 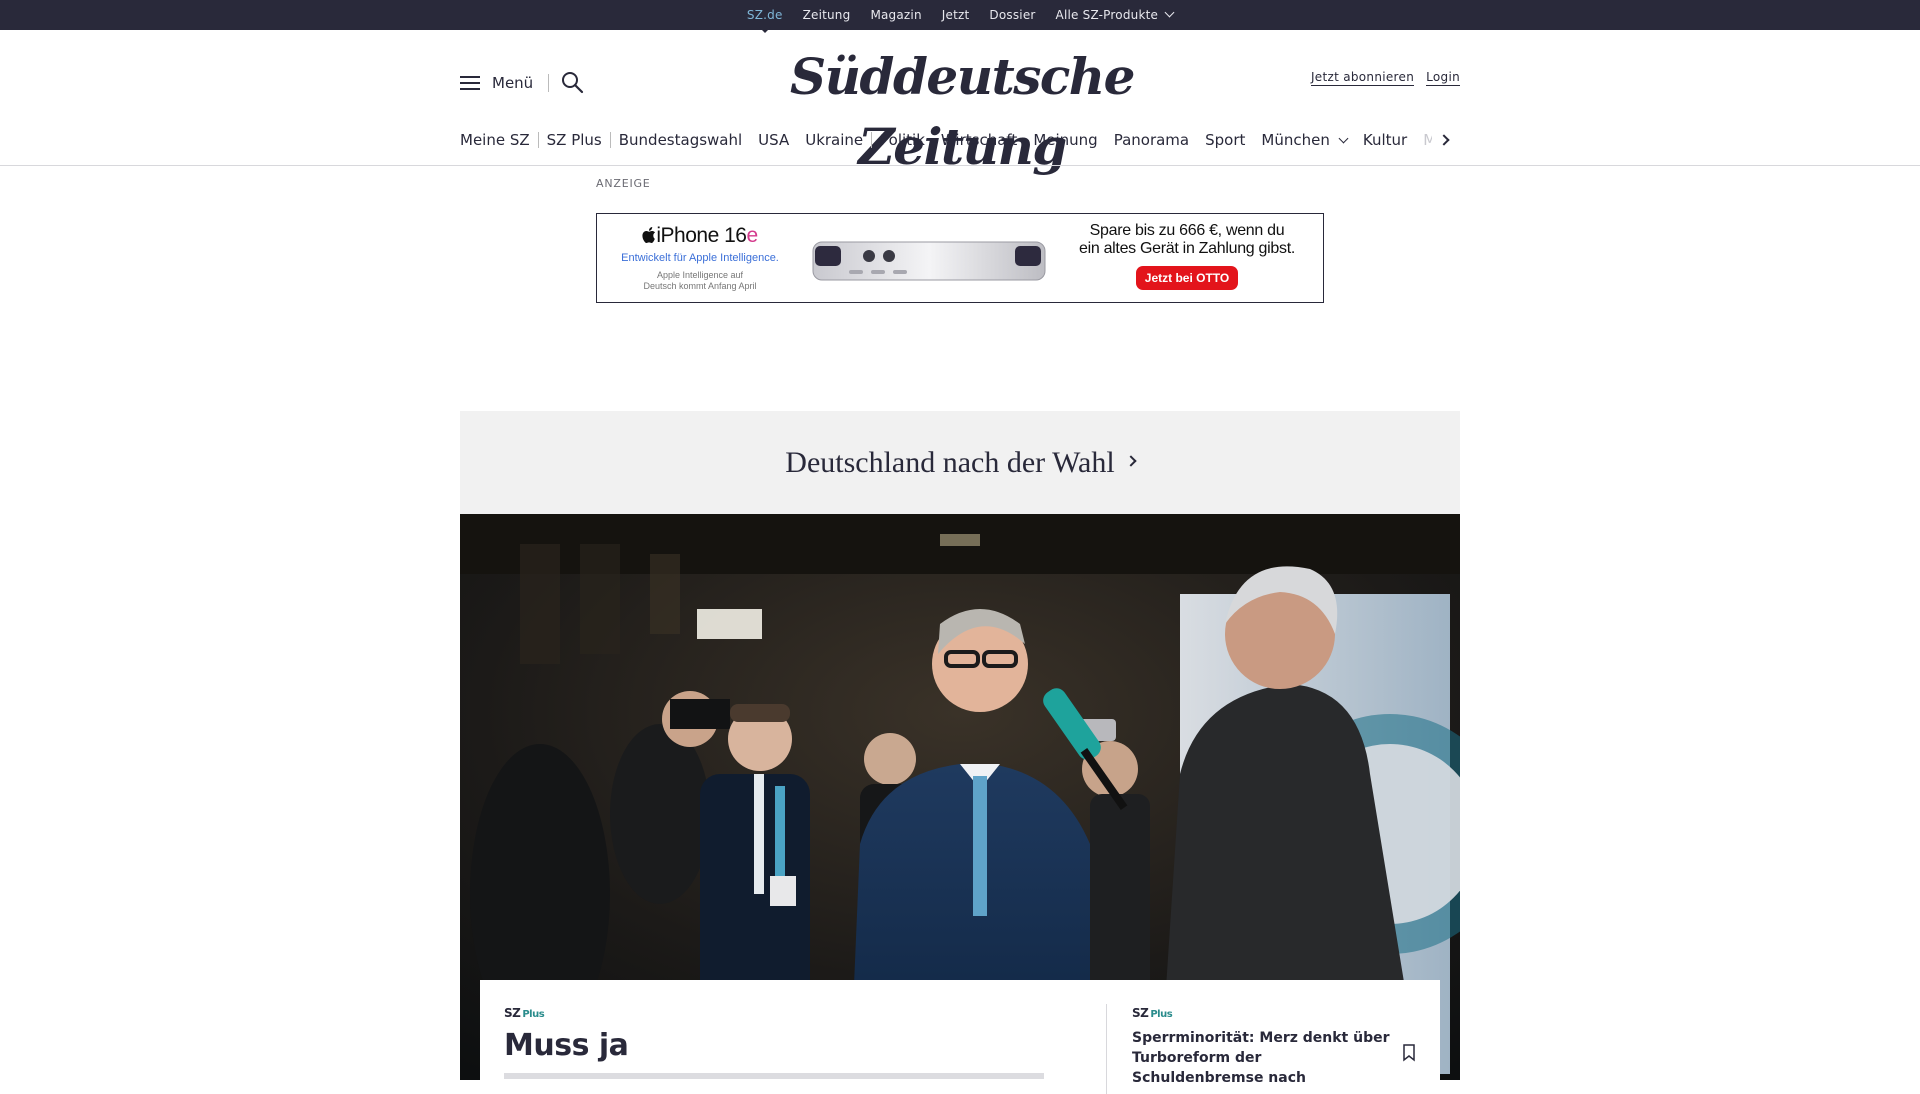 I want to click on header-divider, so click(x=548, y=83).